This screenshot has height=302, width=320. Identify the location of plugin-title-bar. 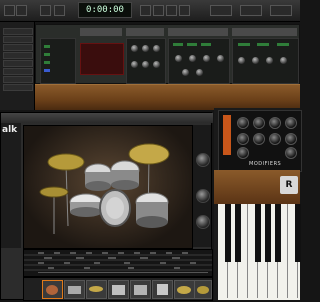
(107, 118).